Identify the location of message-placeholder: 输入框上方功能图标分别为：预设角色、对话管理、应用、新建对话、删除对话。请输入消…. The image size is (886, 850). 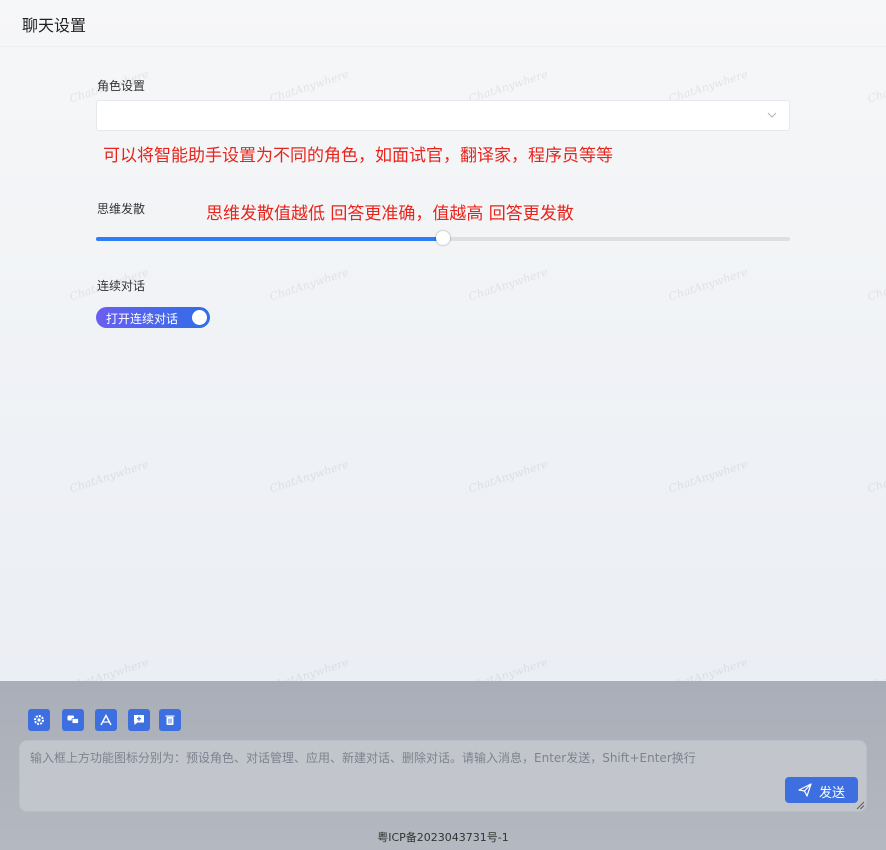
(363, 758).